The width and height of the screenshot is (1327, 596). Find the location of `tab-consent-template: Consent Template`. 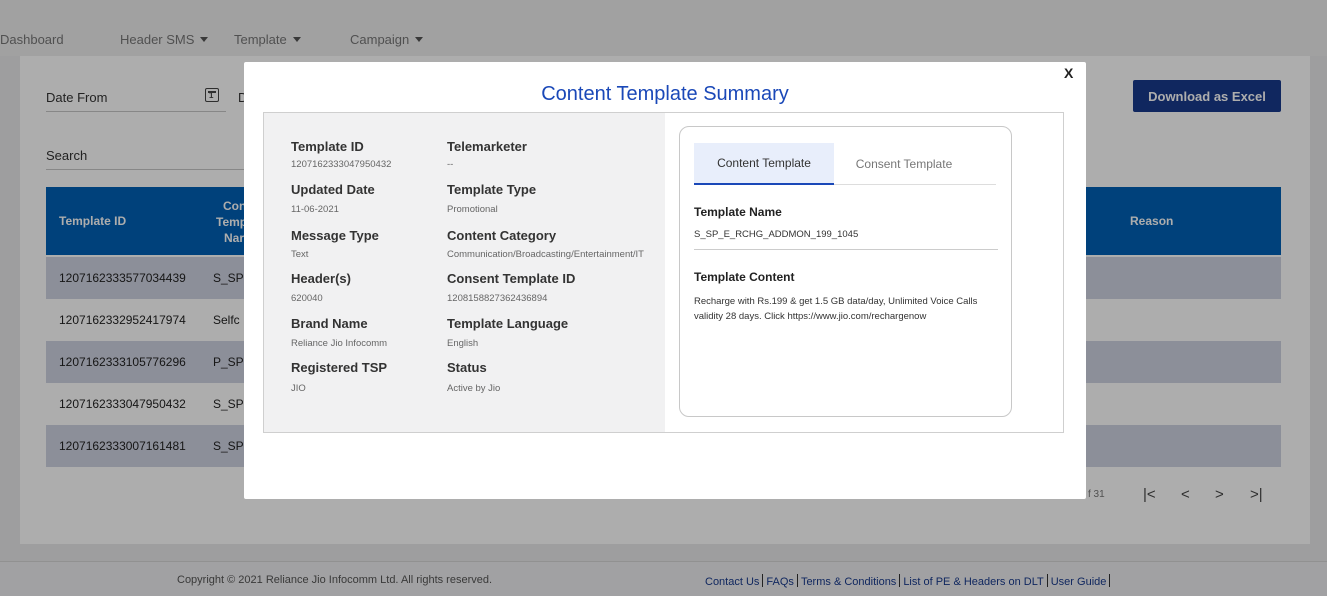

tab-consent-template: Consent Template is located at coordinates (904, 164).